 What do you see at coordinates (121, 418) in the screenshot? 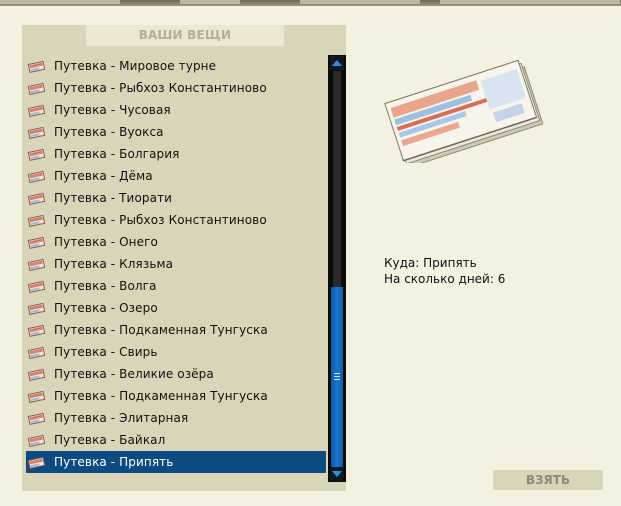
I see `list-item-label: Путевка - Элитарная` at bounding box center [121, 418].